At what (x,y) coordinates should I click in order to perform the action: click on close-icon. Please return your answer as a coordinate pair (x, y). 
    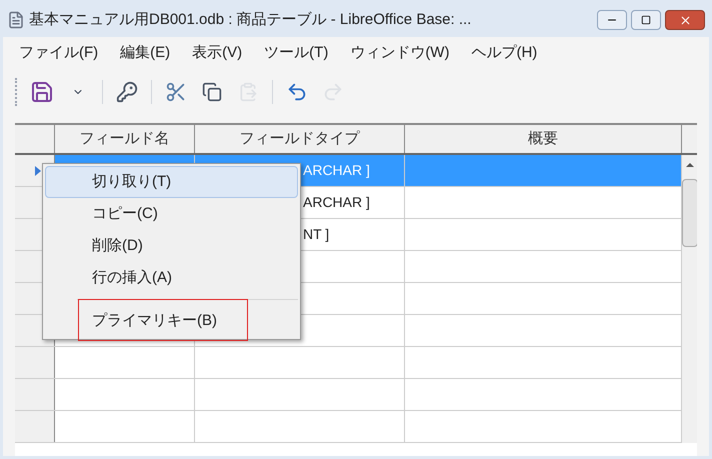
    Looking at the image, I should click on (685, 20).